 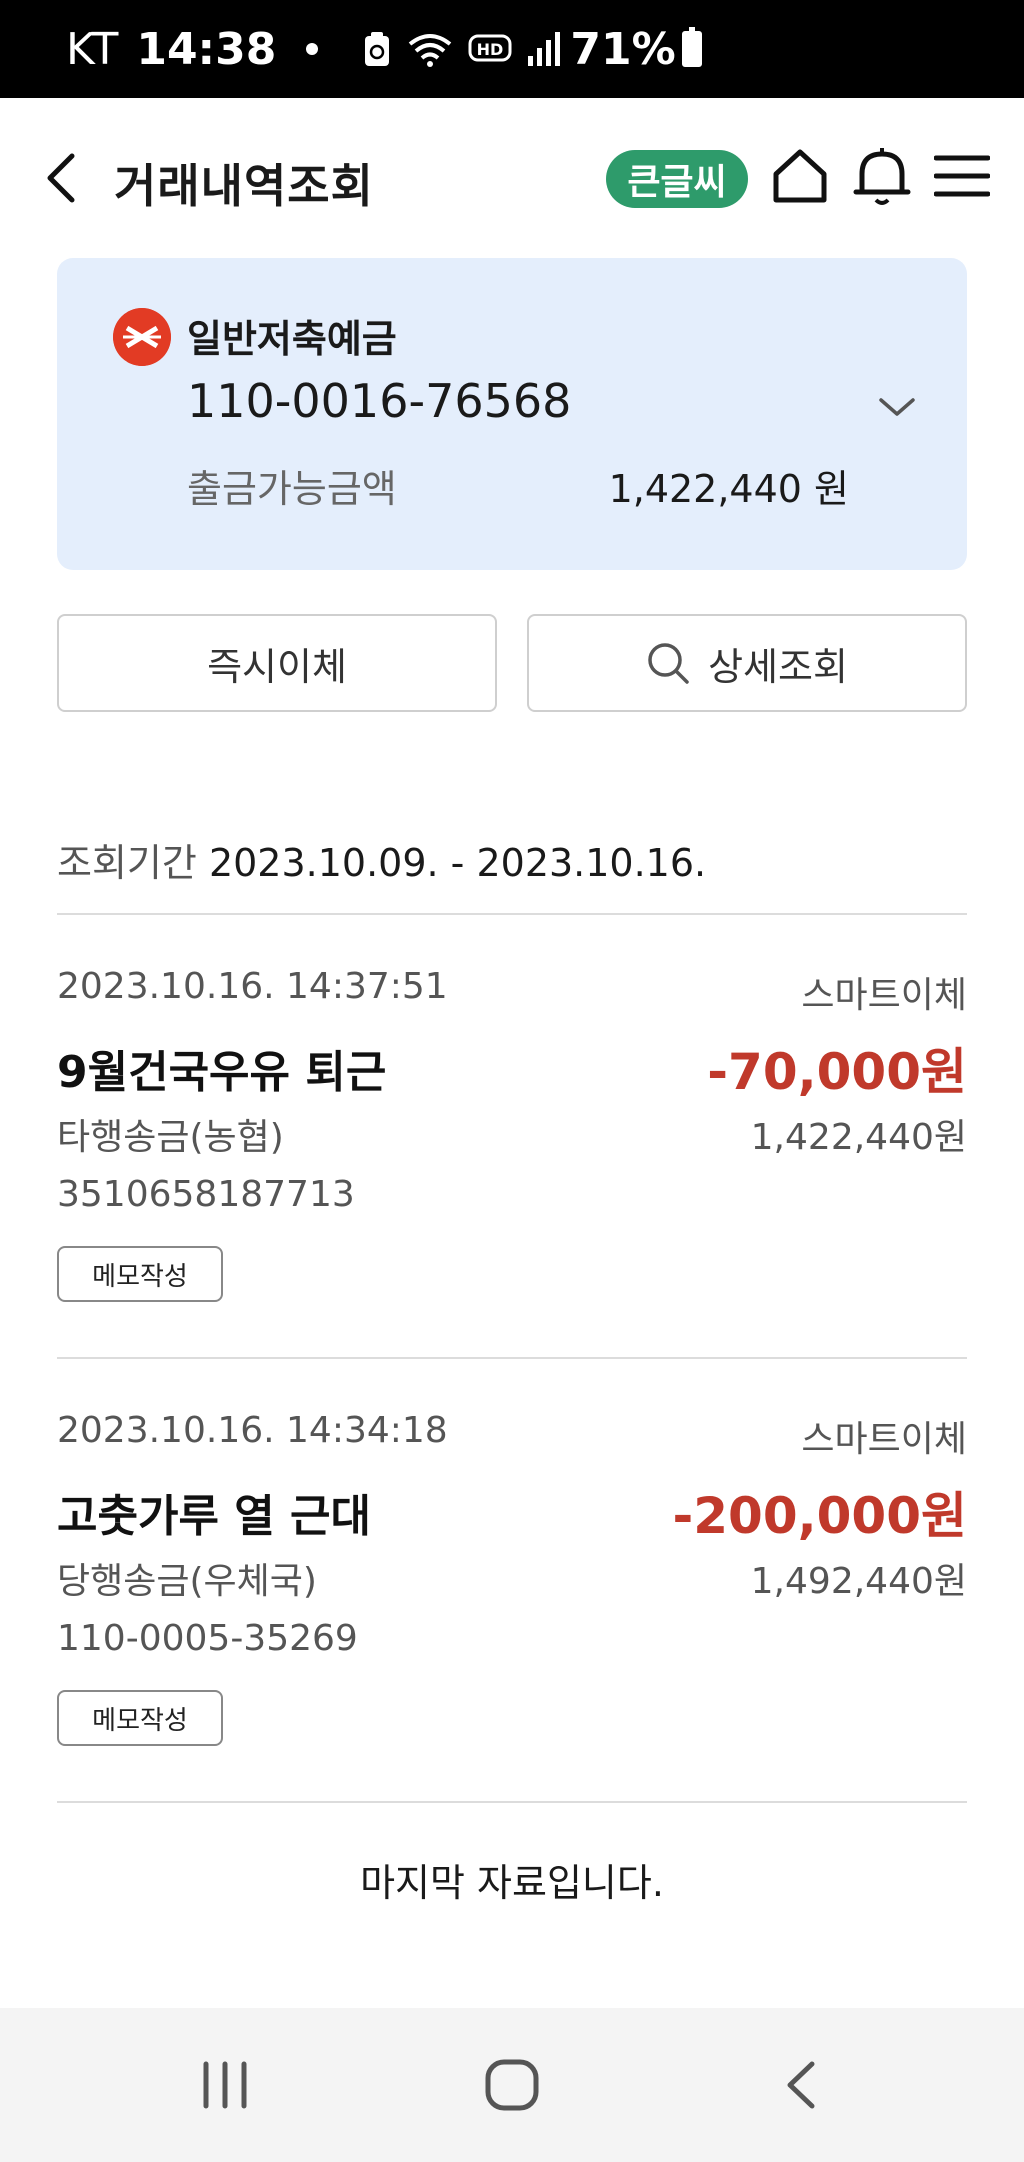 I want to click on clock: 14:38, so click(x=206, y=49).